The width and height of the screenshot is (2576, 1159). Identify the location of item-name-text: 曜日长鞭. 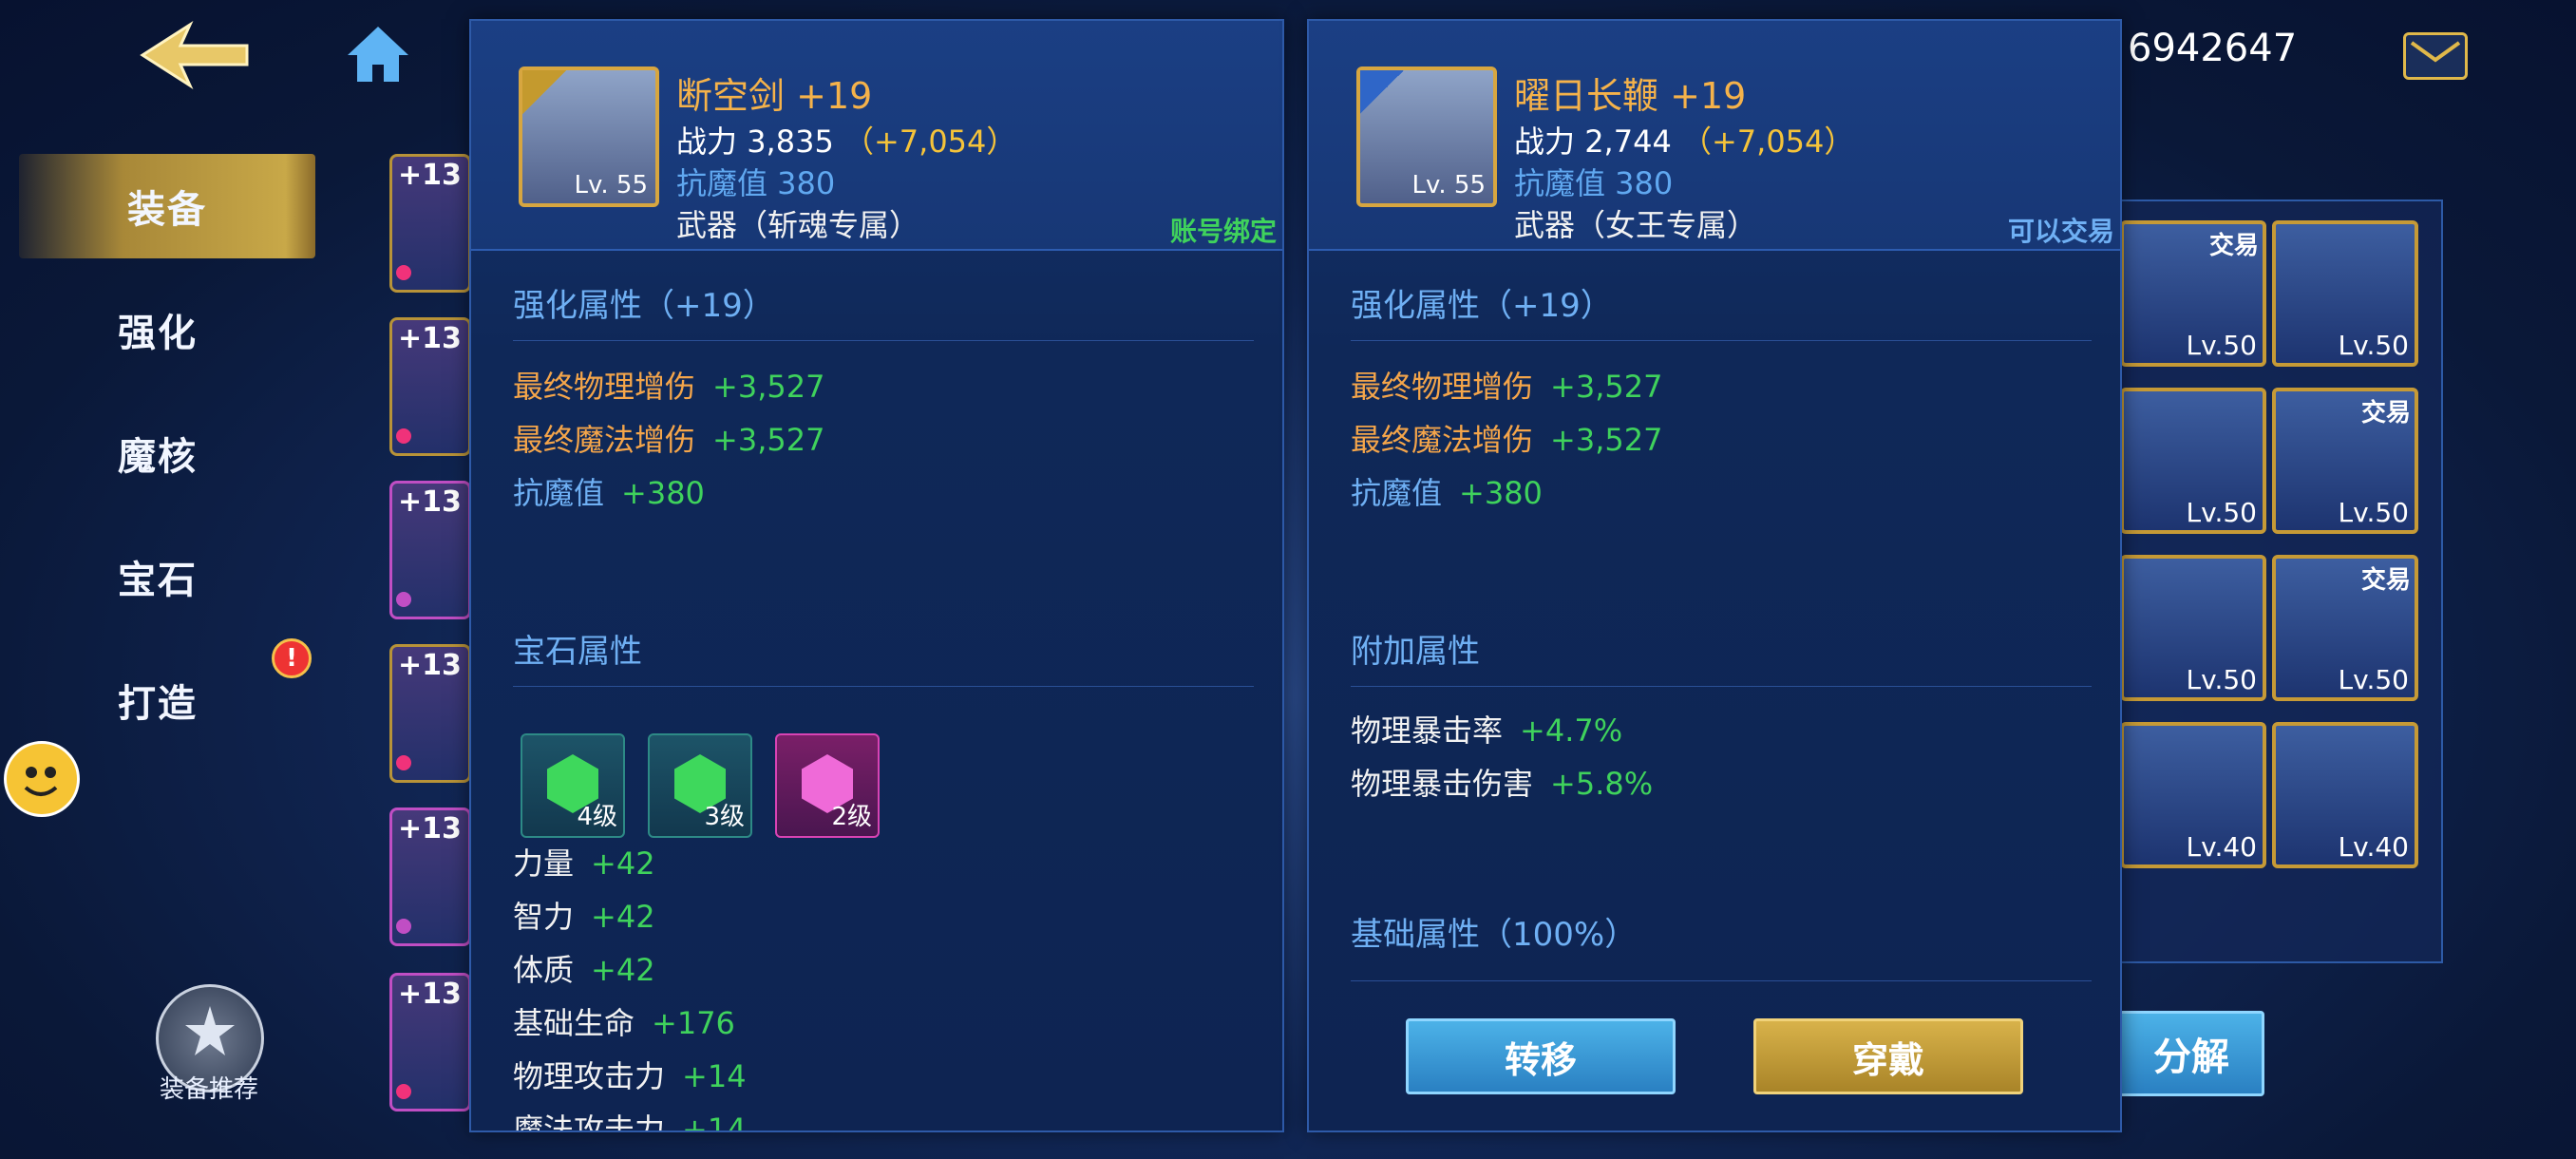
(1586, 96).